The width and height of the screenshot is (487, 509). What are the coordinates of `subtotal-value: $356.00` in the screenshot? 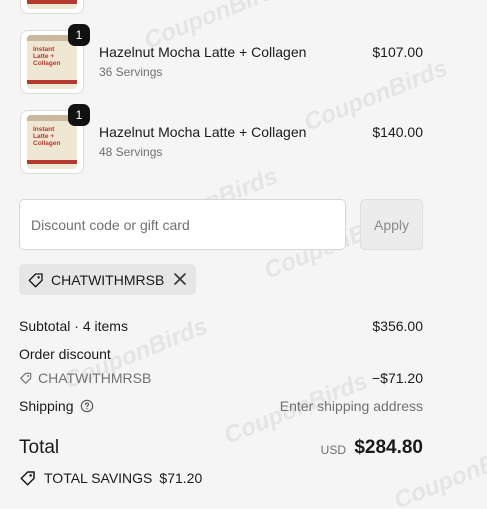 It's located at (397, 326).